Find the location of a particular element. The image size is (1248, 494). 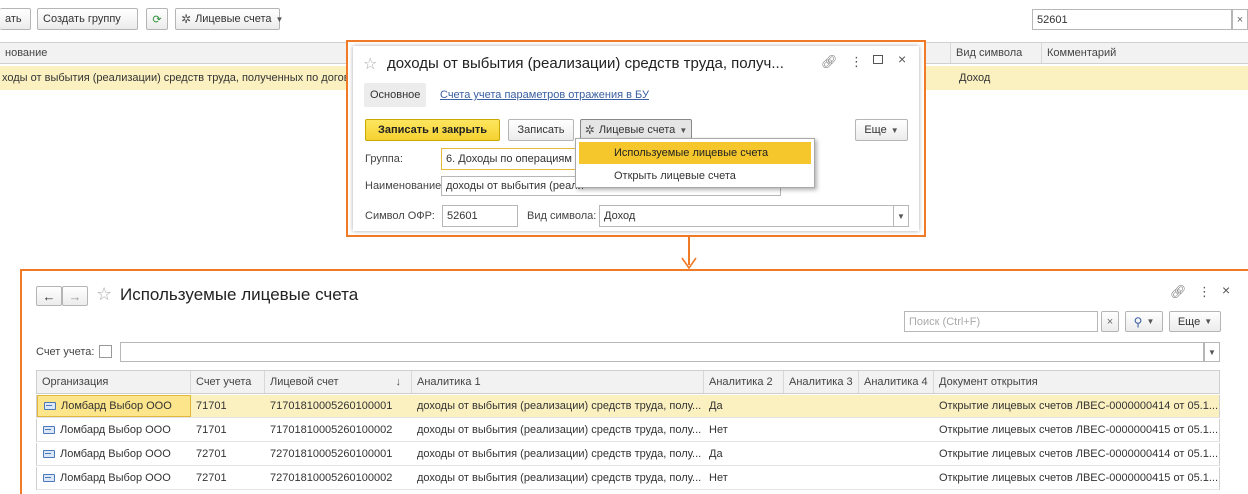

window-title: Используемые лицевые счета is located at coordinates (239, 294).